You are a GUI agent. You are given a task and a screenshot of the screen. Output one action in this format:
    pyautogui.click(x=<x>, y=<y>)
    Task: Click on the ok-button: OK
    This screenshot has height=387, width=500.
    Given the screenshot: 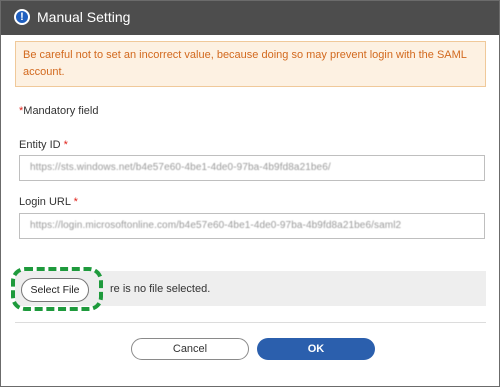 What is the action you would take?
    pyautogui.click(x=316, y=349)
    